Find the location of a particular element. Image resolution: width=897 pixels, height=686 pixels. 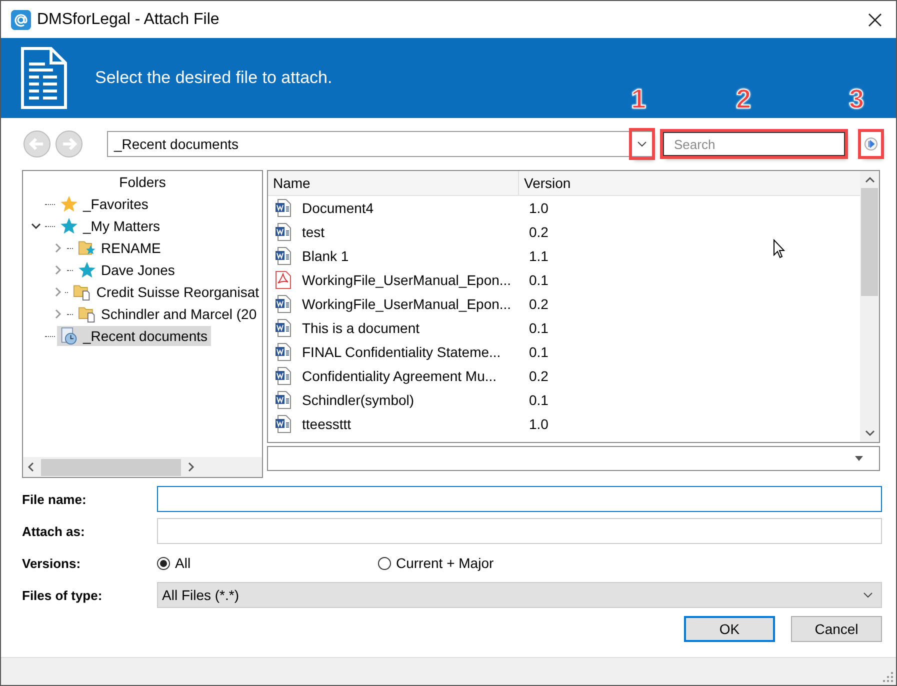

folder-tree-item: _Favorites is located at coordinates (104, 204).